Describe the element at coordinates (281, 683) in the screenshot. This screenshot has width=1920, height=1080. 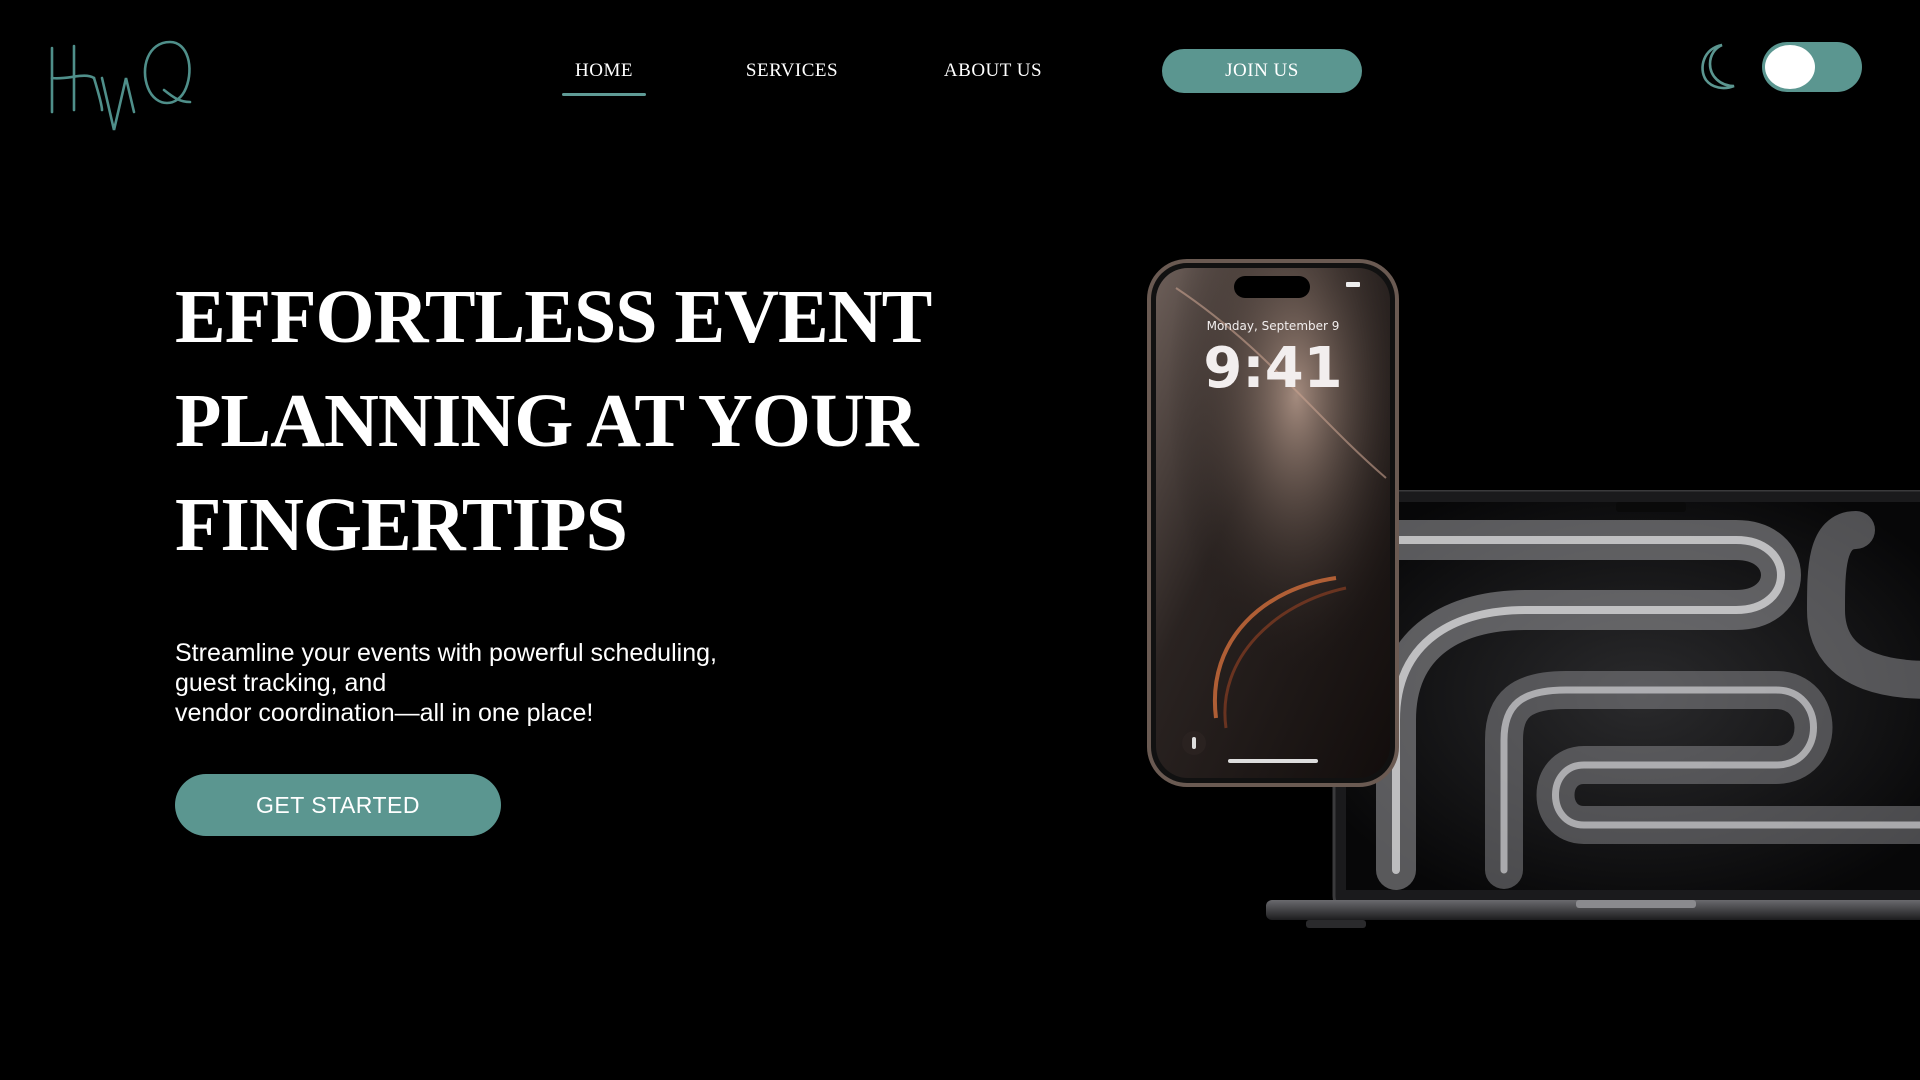
I see `hero-subtitle-line-2: guest tracking, and` at that location.